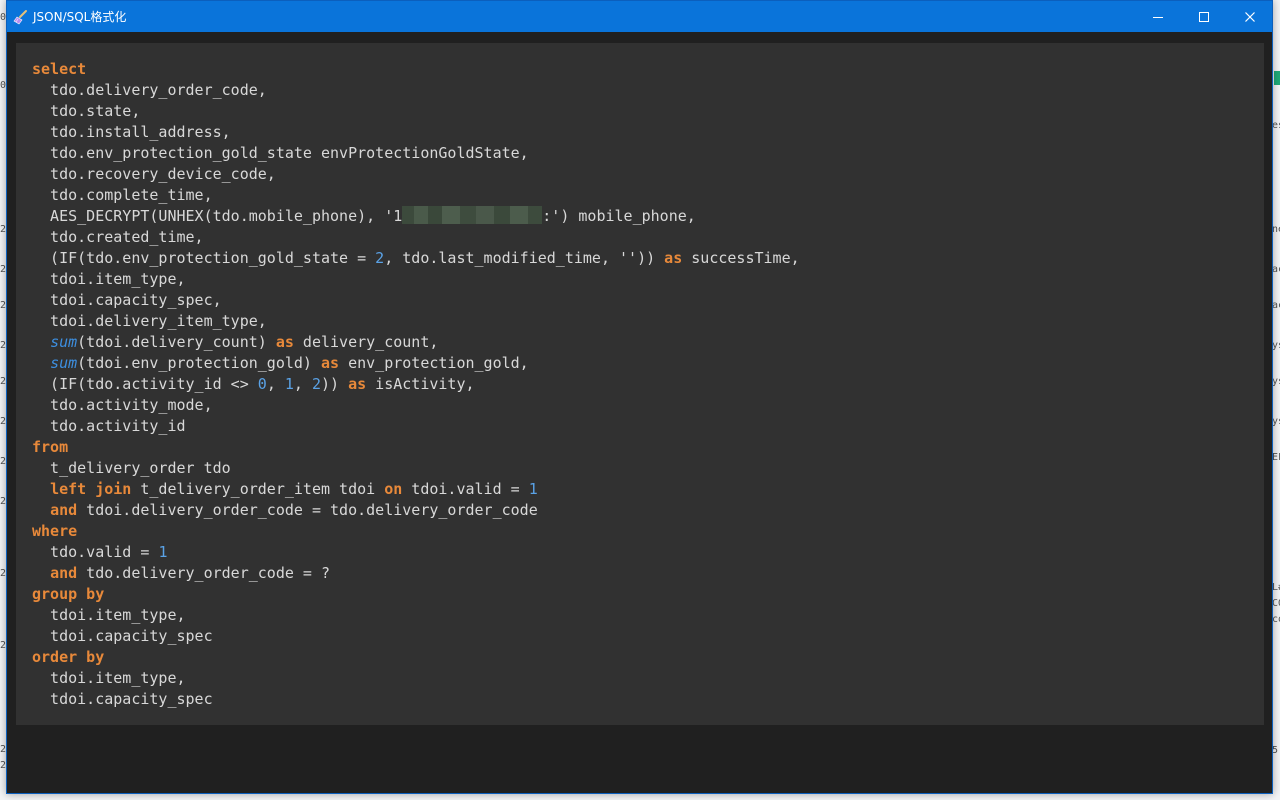  I want to click on sql-keyword: group by, so click(68, 594).